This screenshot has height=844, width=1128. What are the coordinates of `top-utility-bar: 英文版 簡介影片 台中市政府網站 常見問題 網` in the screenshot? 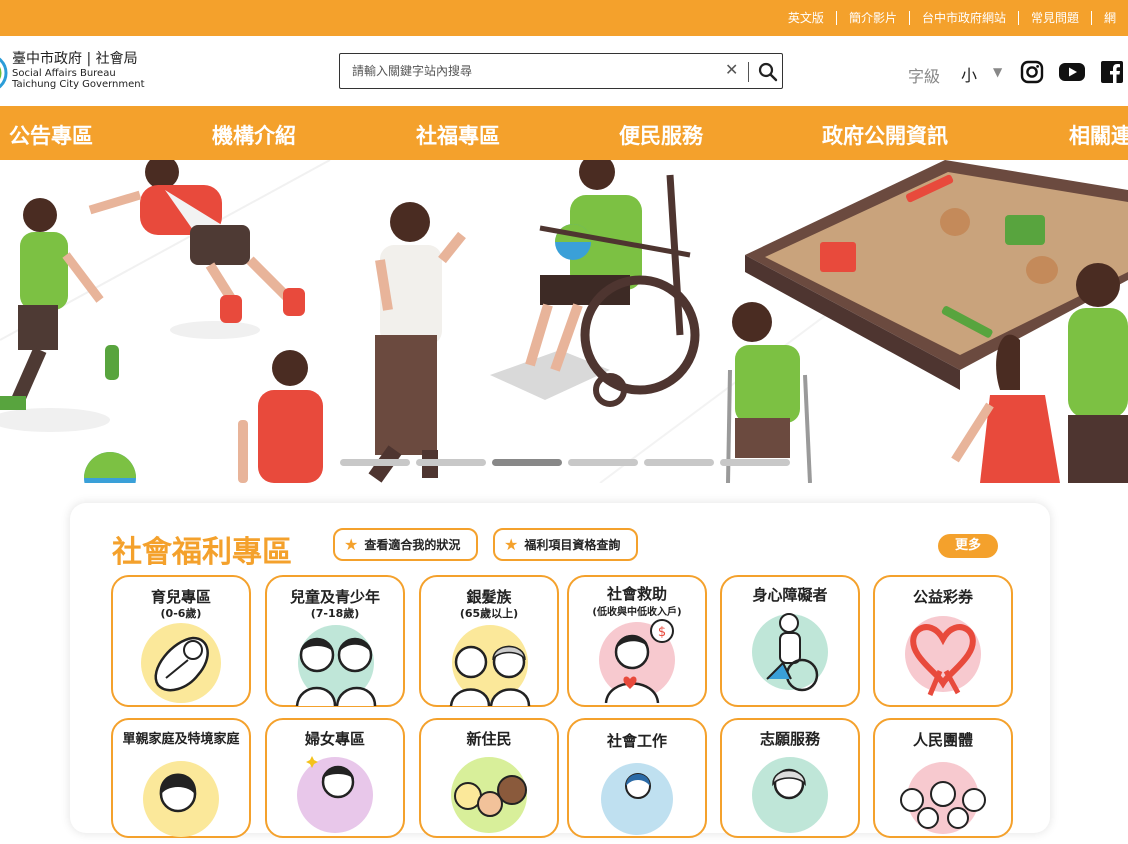 It's located at (564, 18).